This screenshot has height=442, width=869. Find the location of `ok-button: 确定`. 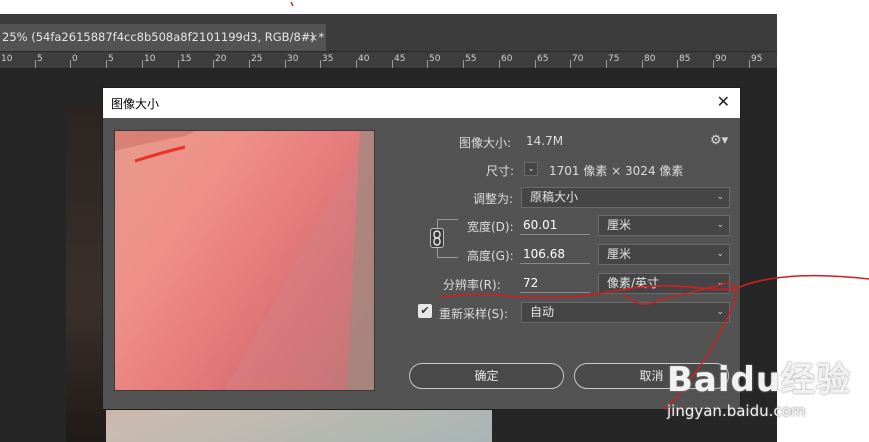

ok-button: 确定 is located at coordinates (486, 376).